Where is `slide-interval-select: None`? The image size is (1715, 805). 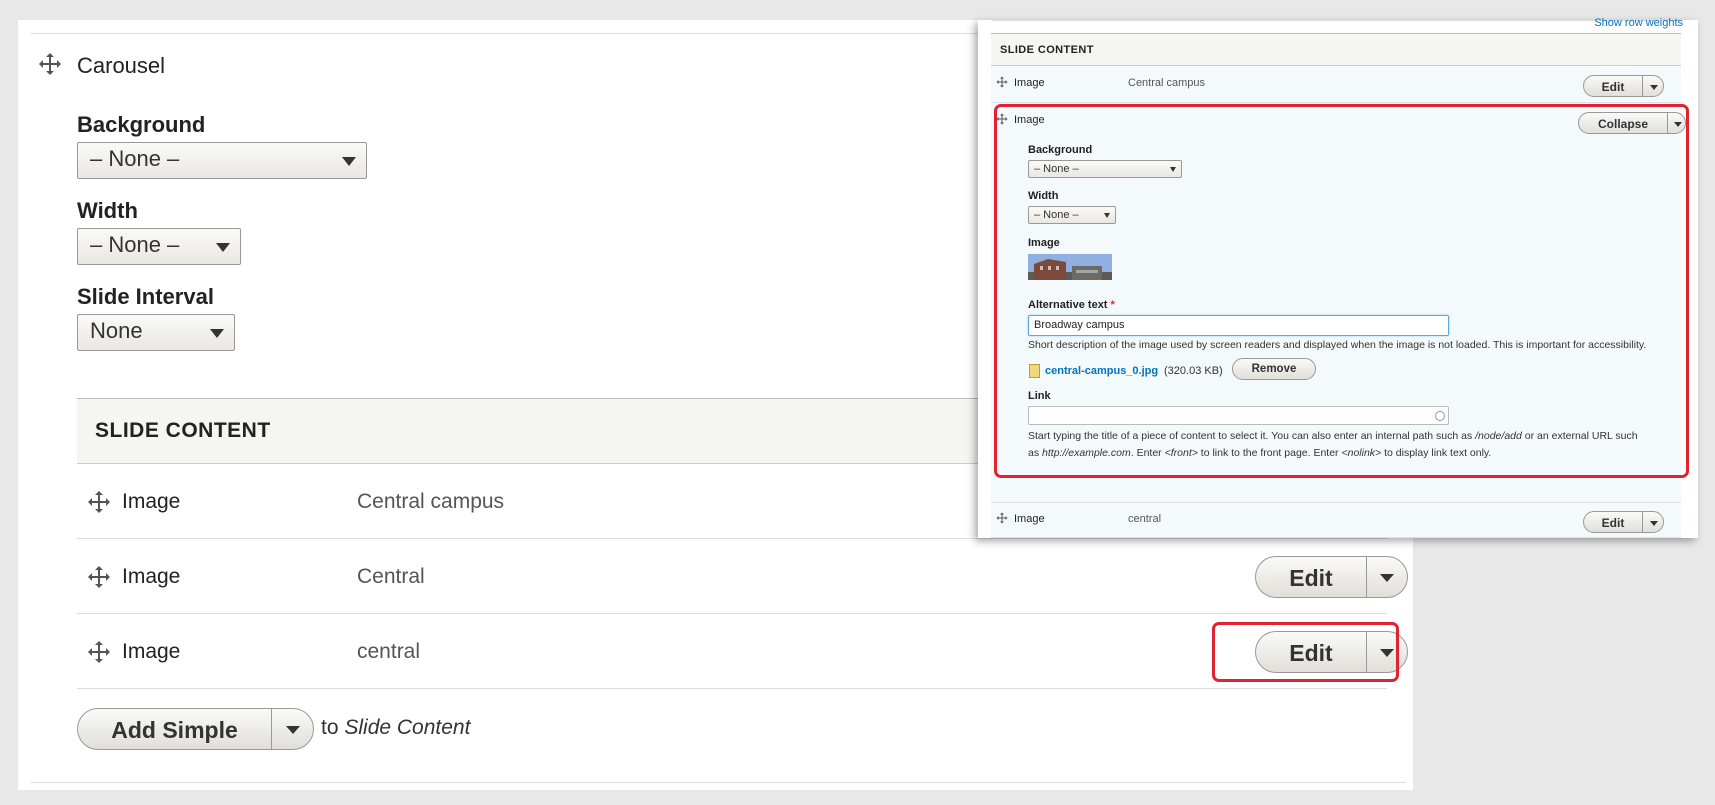
slide-interval-select: None is located at coordinates (156, 332).